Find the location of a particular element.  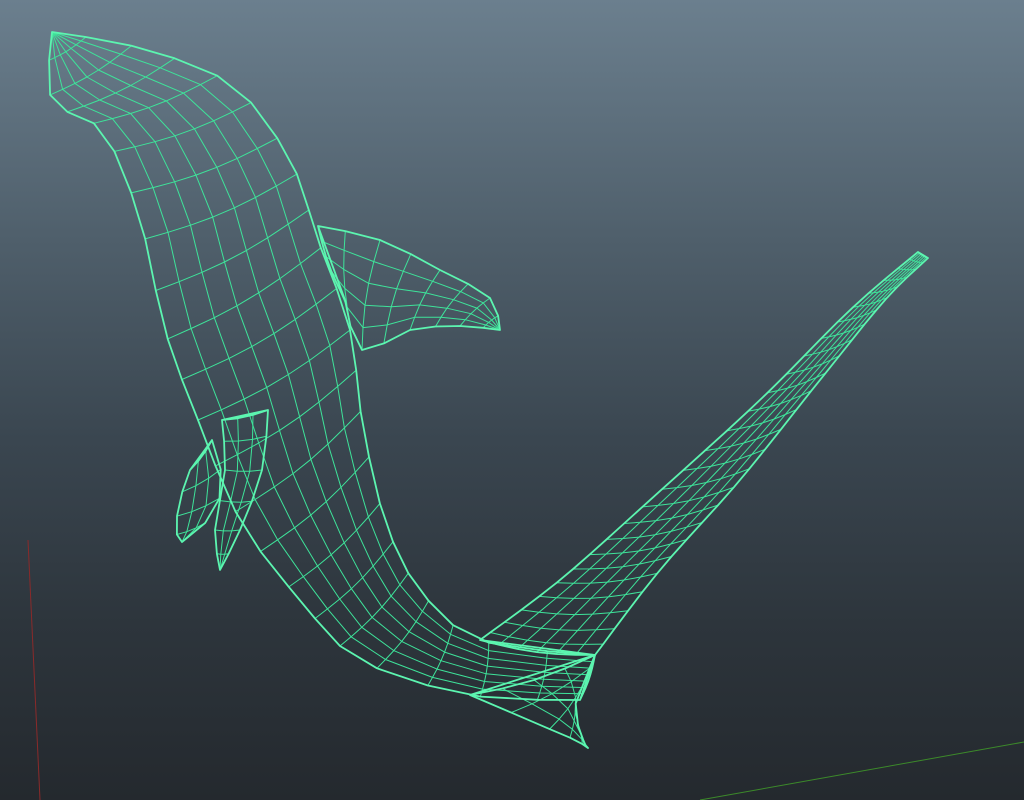

fluke-hook-ring is located at coordinates (550, 690).